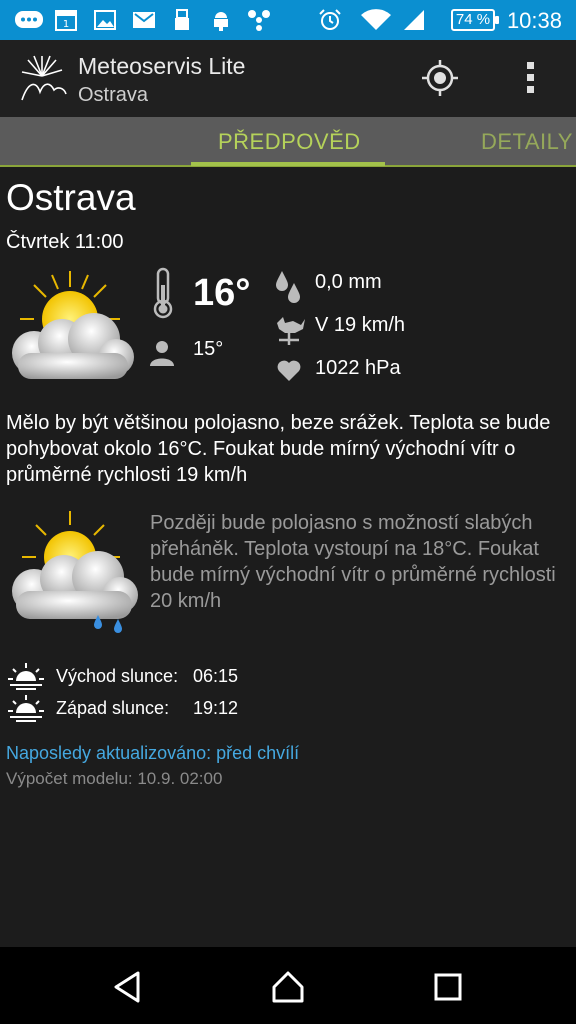  I want to click on temperature: 16°, so click(222, 293).